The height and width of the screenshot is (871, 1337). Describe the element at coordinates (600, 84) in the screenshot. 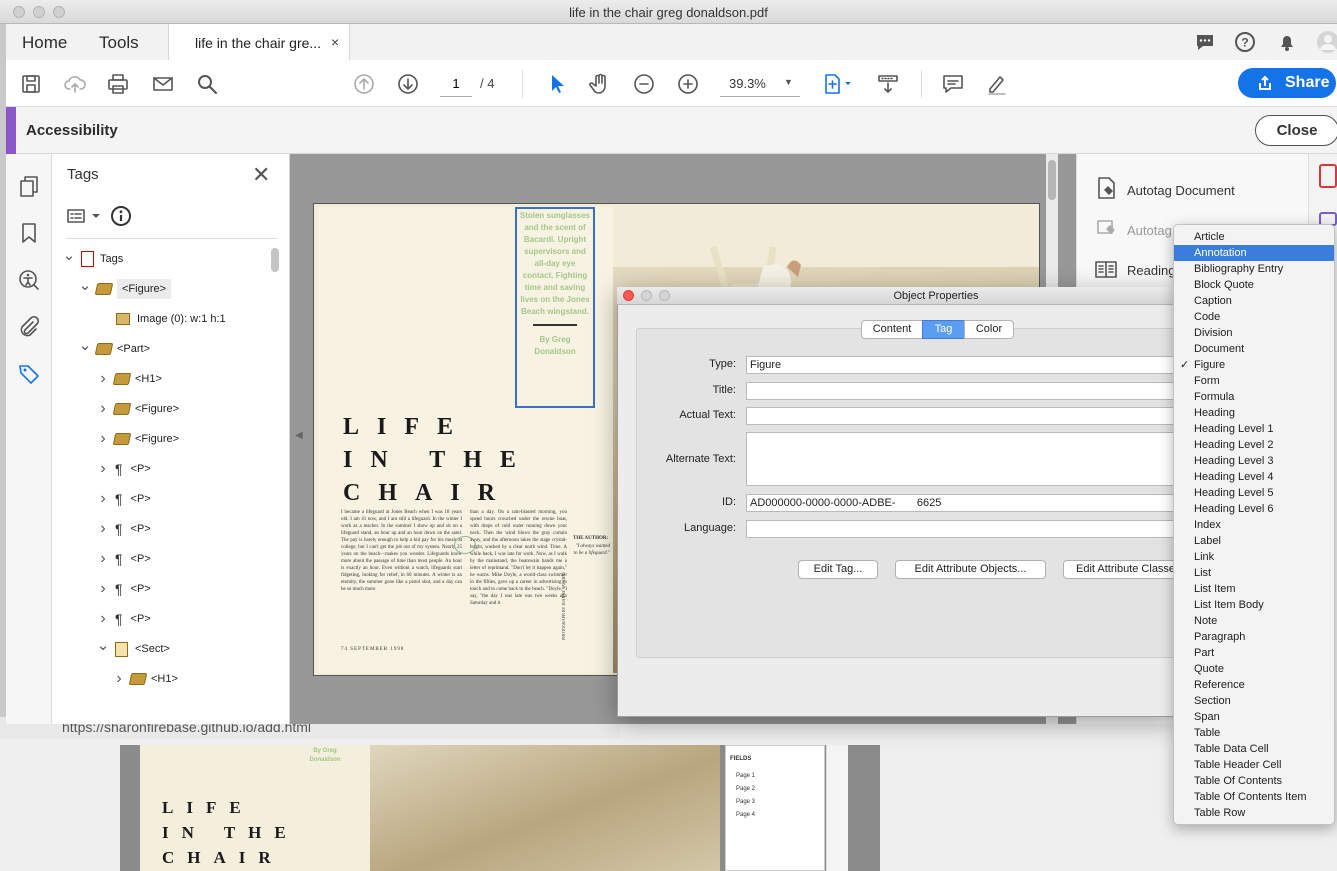

I see `hand-tool-icon` at that location.